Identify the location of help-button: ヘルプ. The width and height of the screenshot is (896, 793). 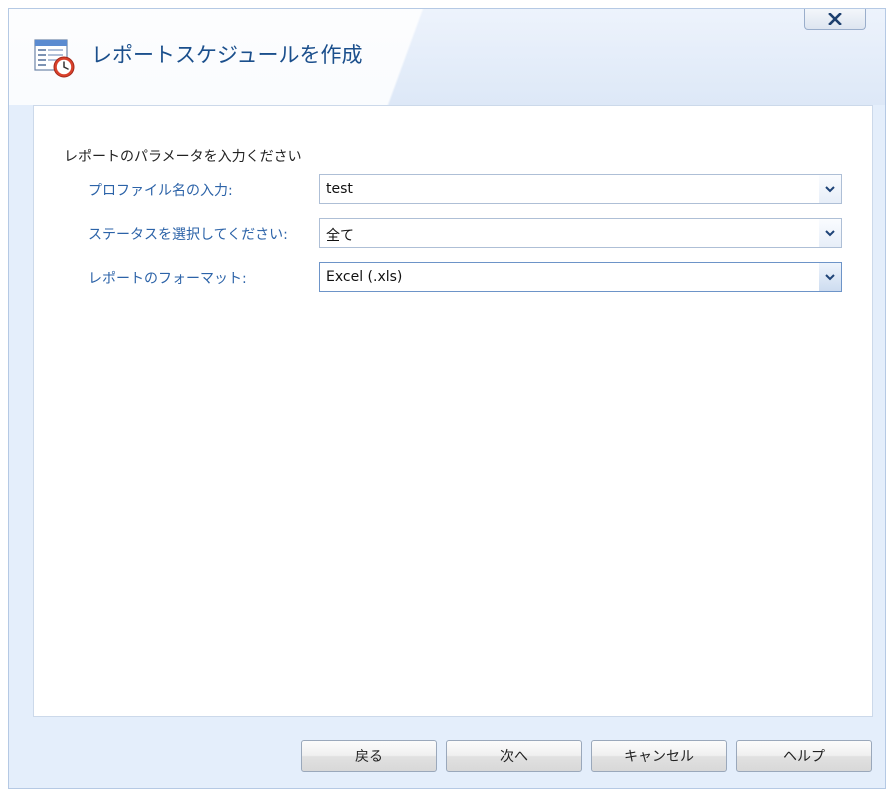
(804, 756).